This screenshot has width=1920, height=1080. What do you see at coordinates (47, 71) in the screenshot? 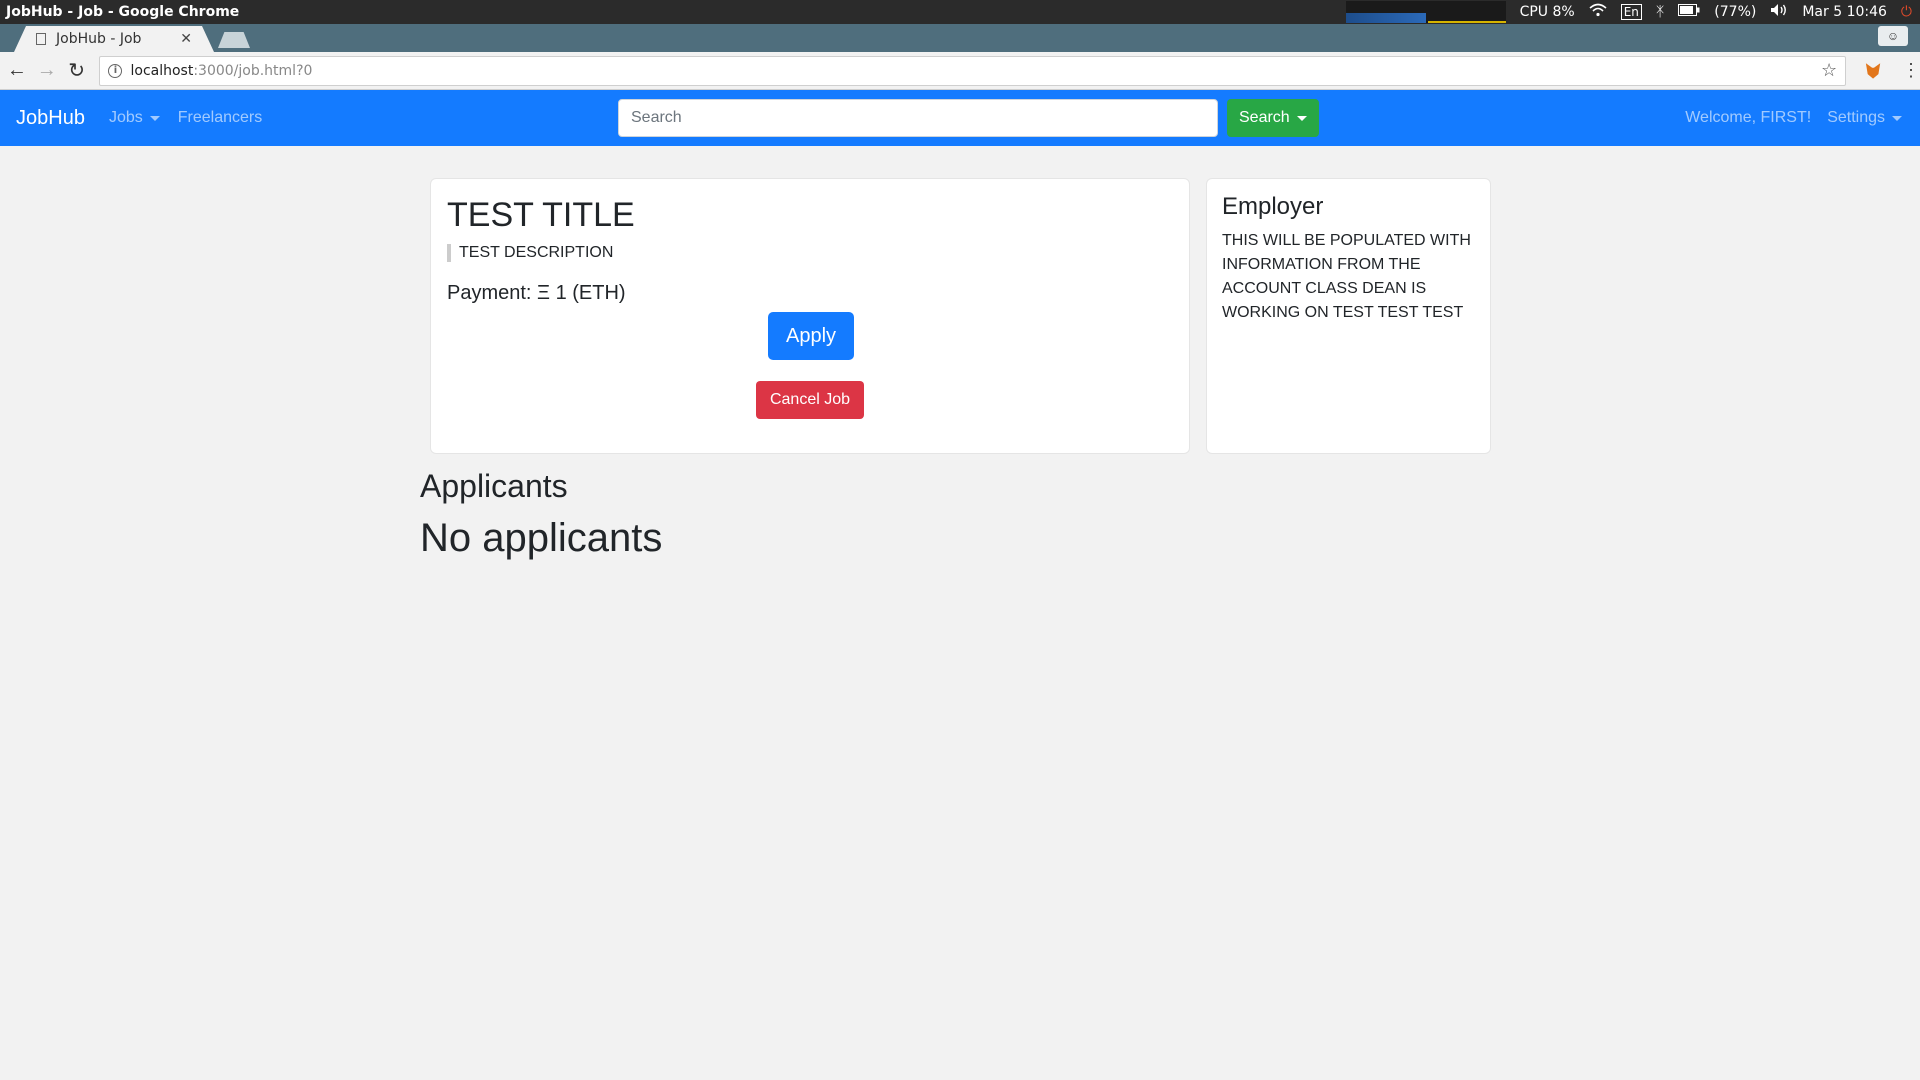
I see `forward-arrow-icon: →` at bounding box center [47, 71].